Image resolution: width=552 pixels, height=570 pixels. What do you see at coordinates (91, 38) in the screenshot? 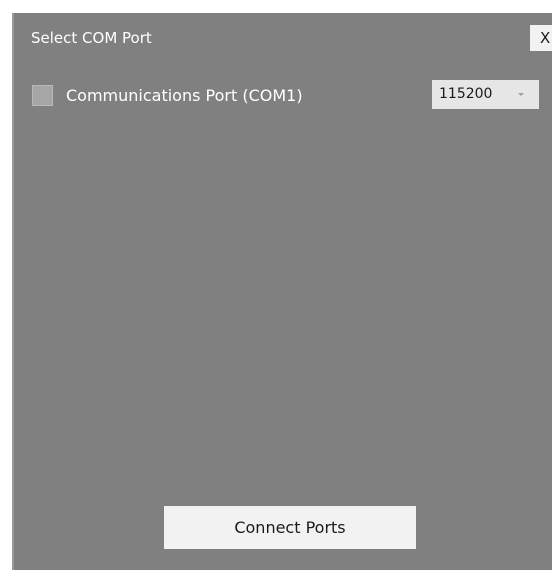
I see `dialog-title: Select COM Port` at bounding box center [91, 38].